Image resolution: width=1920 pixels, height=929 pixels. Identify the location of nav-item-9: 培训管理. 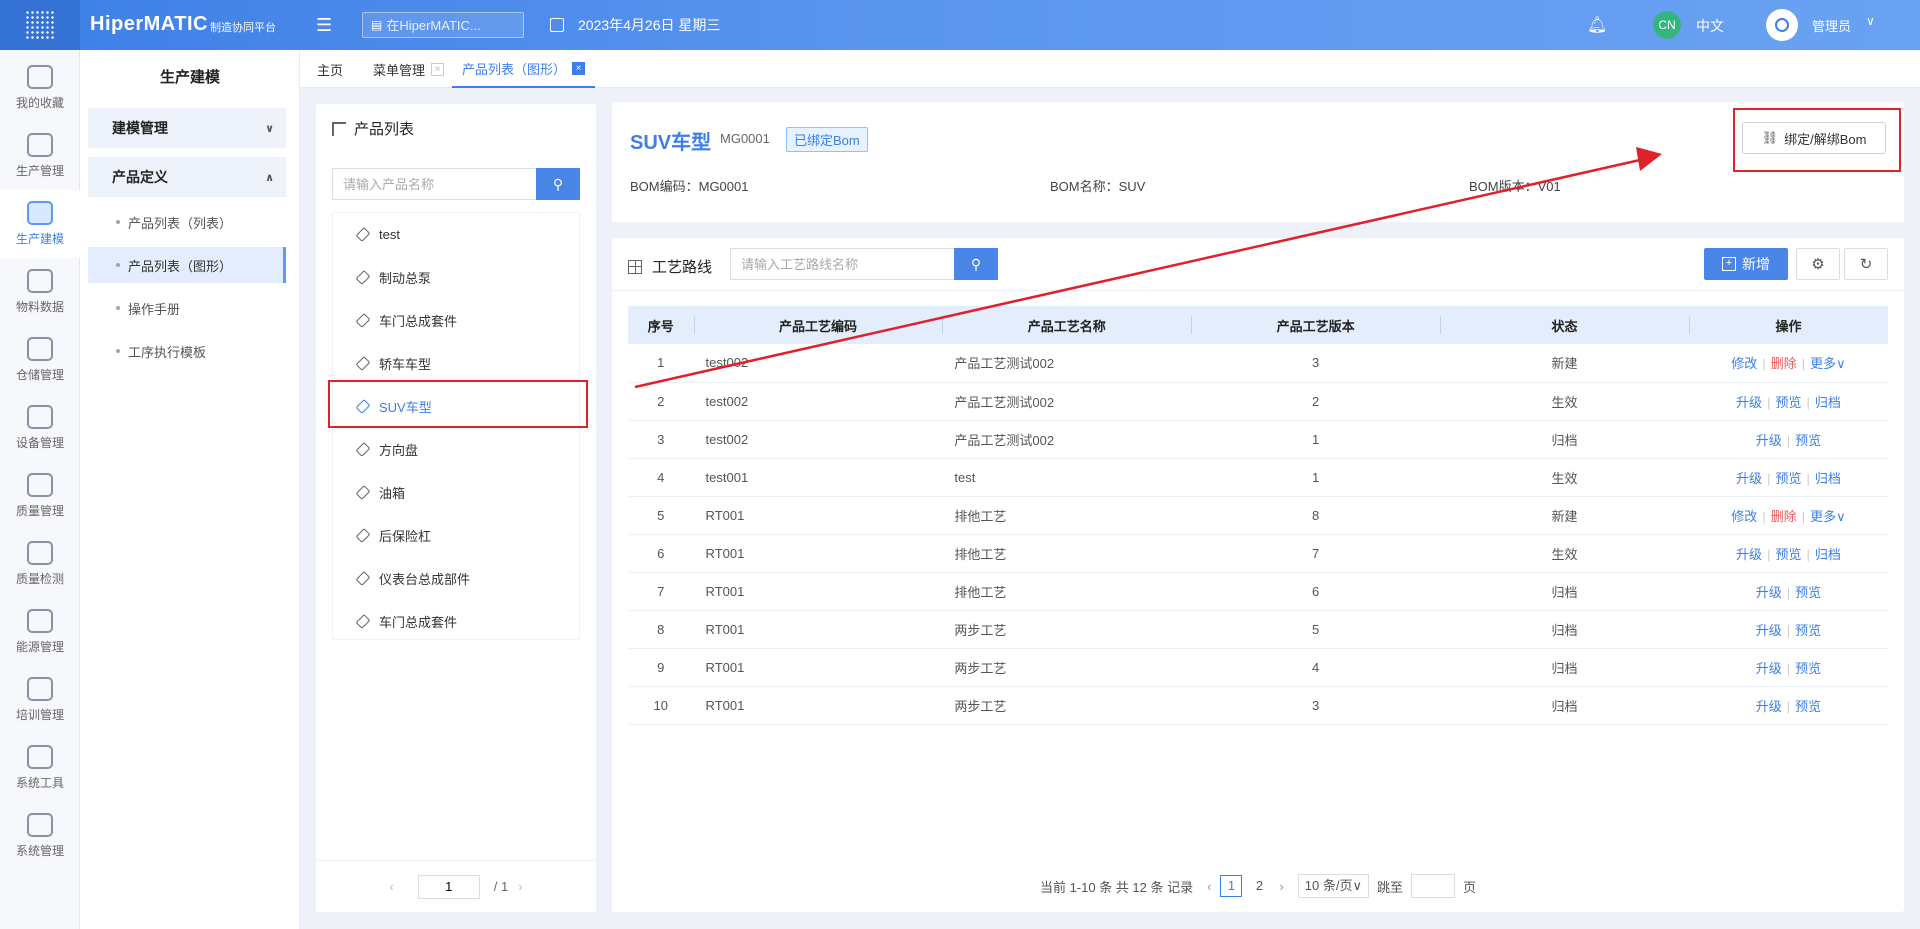
(40, 700).